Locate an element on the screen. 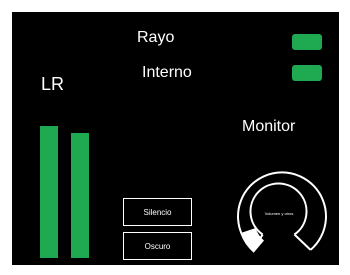 The image size is (350, 275). interno-indicator-led is located at coordinates (307, 73).